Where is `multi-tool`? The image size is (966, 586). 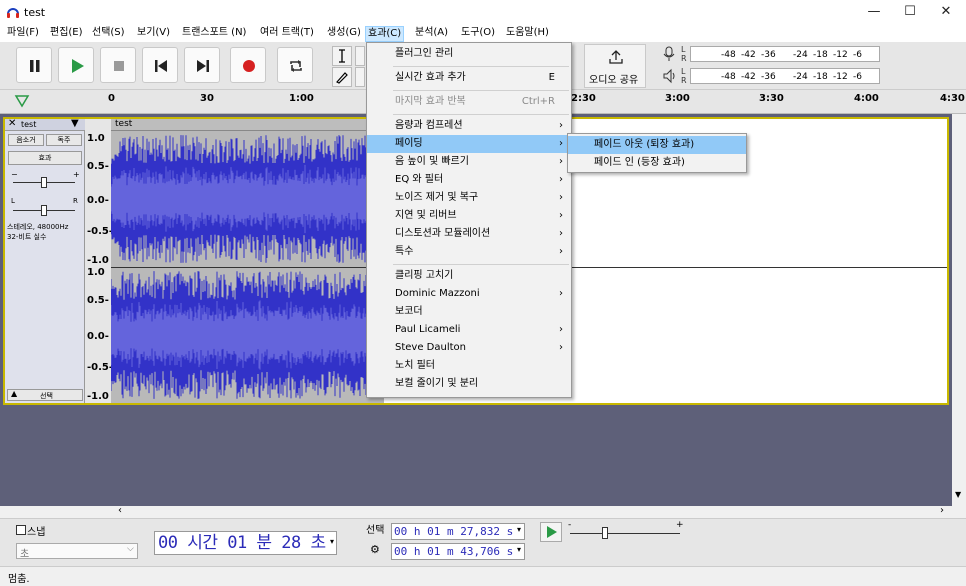 multi-tool is located at coordinates (360, 77).